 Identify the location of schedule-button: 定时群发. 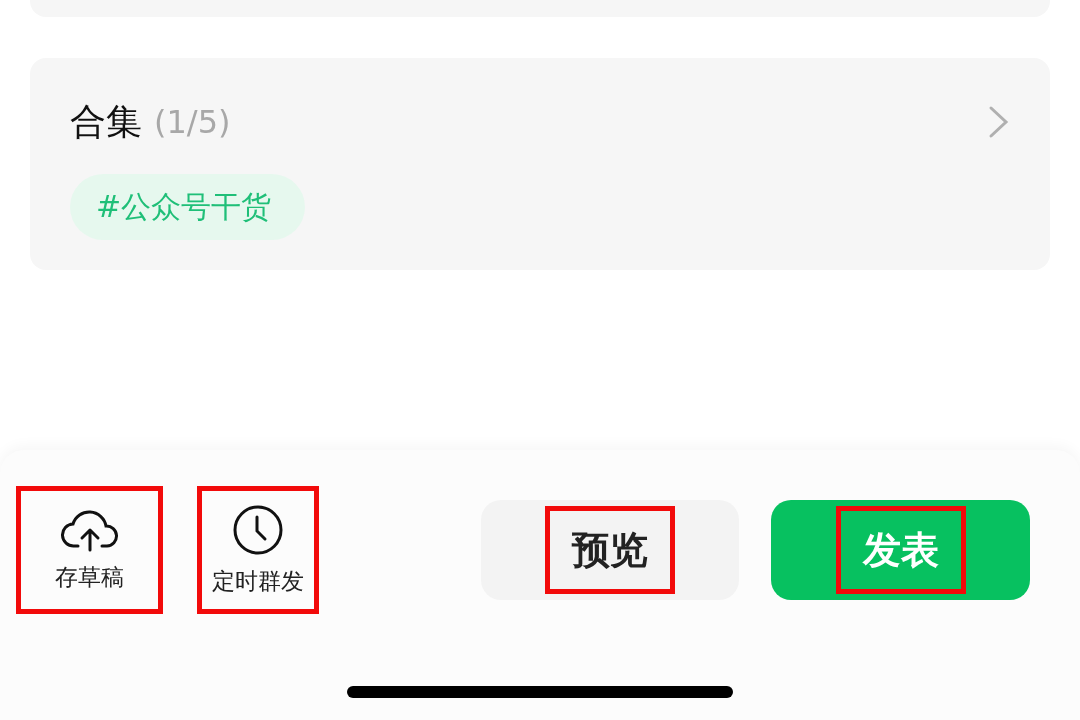
(258, 550).